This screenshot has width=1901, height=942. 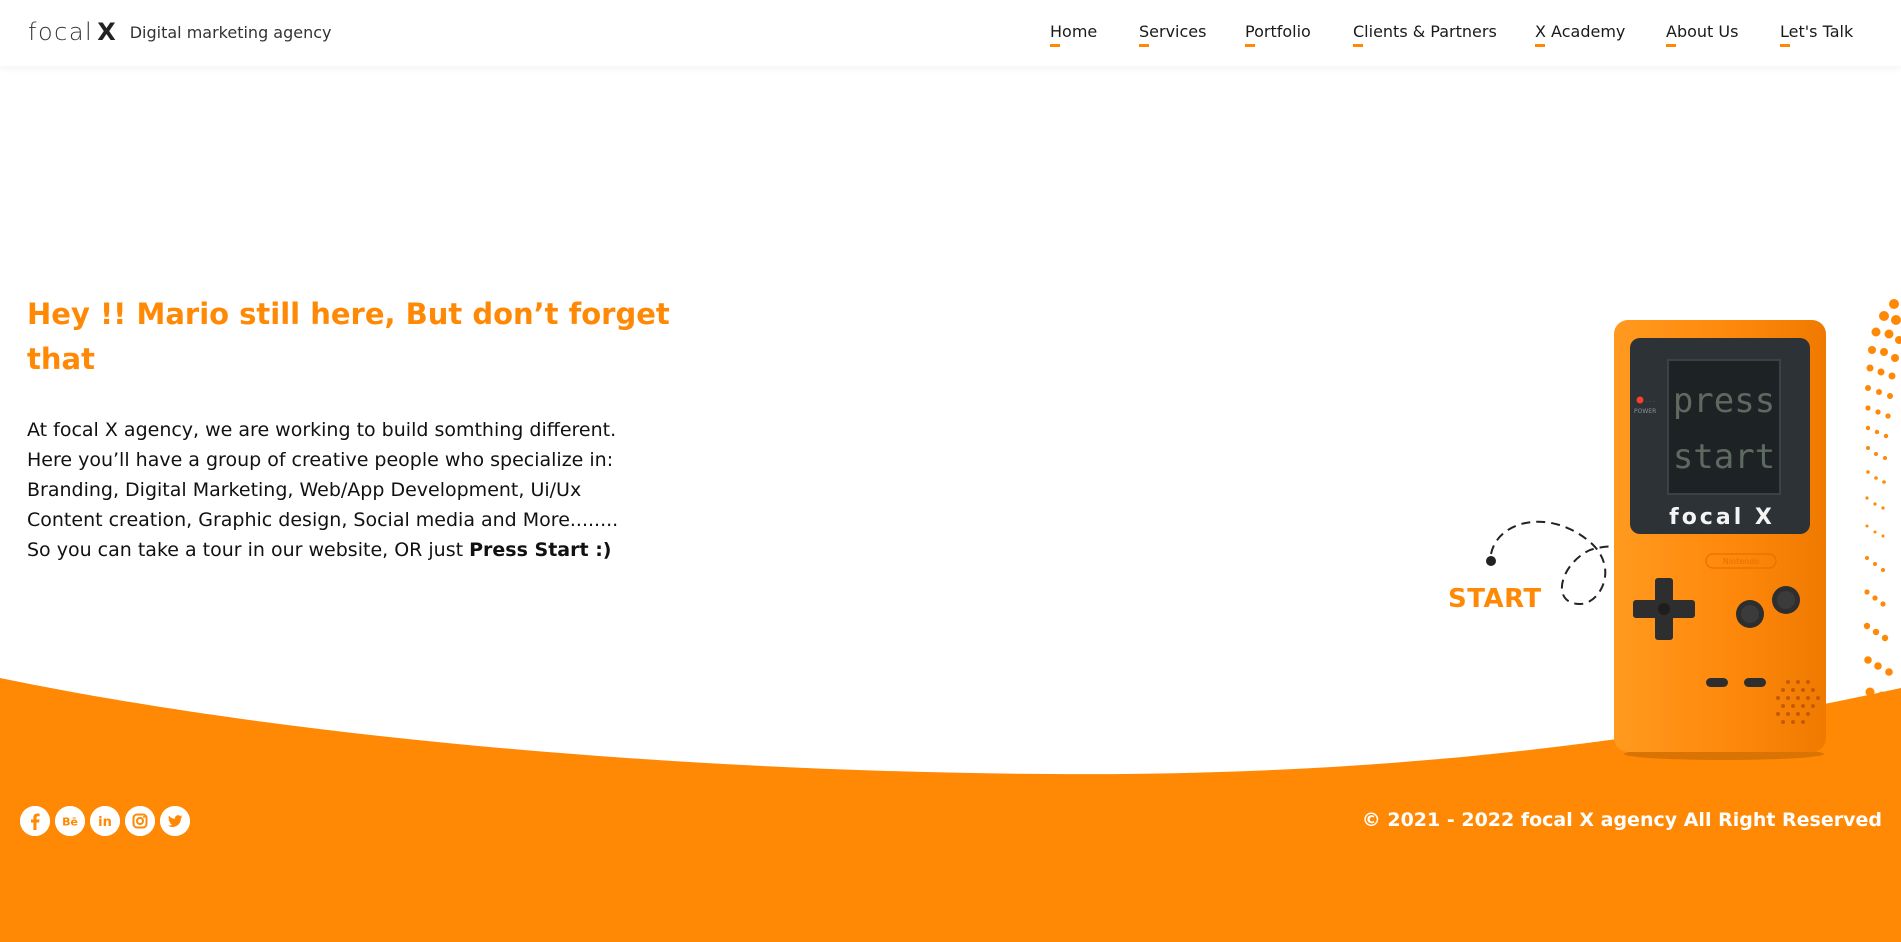 What do you see at coordinates (1724, 401) in the screenshot?
I see `screen-text-press: press` at bounding box center [1724, 401].